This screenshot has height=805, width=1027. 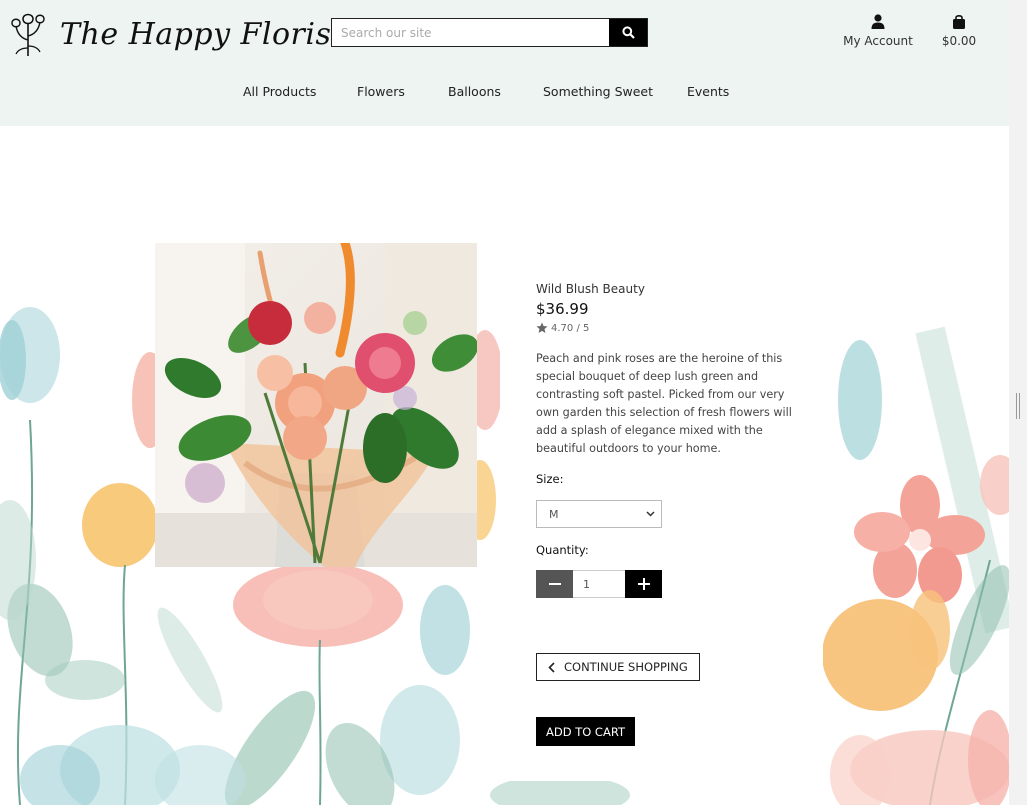 What do you see at coordinates (474, 91) in the screenshot?
I see `nav-item-balloons: Balloons` at bounding box center [474, 91].